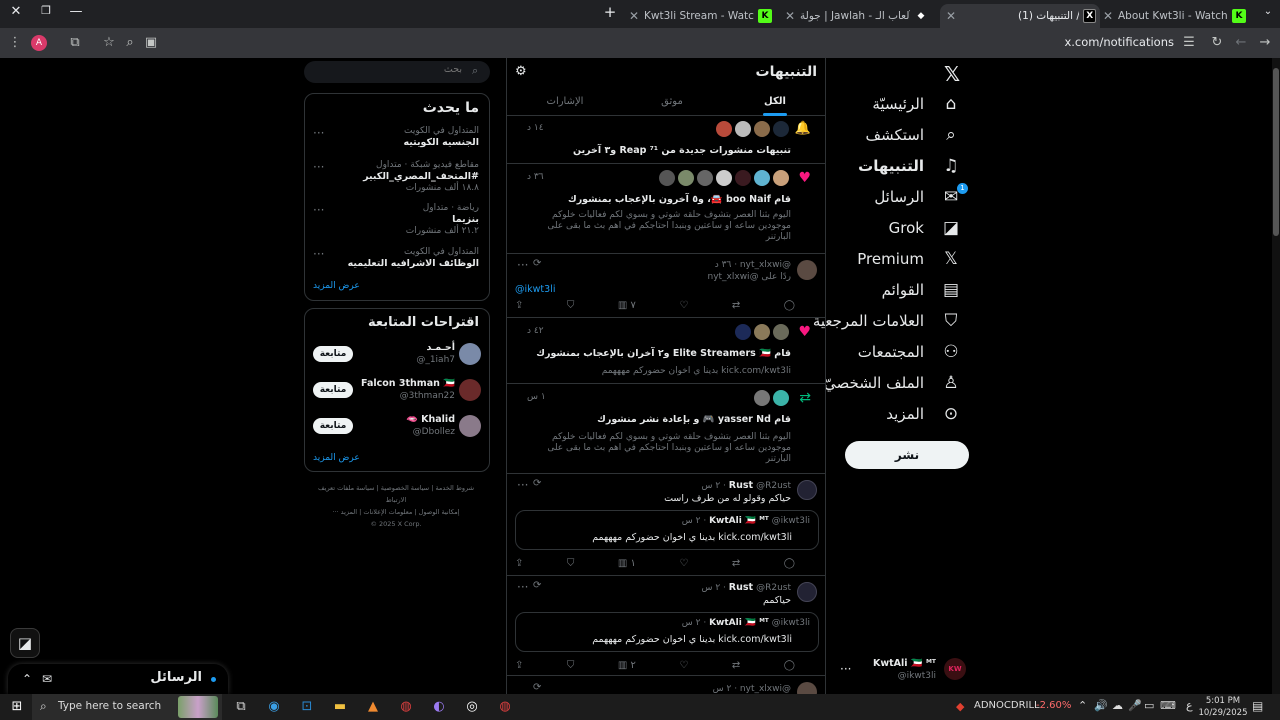 The height and width of the screenshot is (720, 1280). I want to click on profile-avatar: A, so click(39, 43).